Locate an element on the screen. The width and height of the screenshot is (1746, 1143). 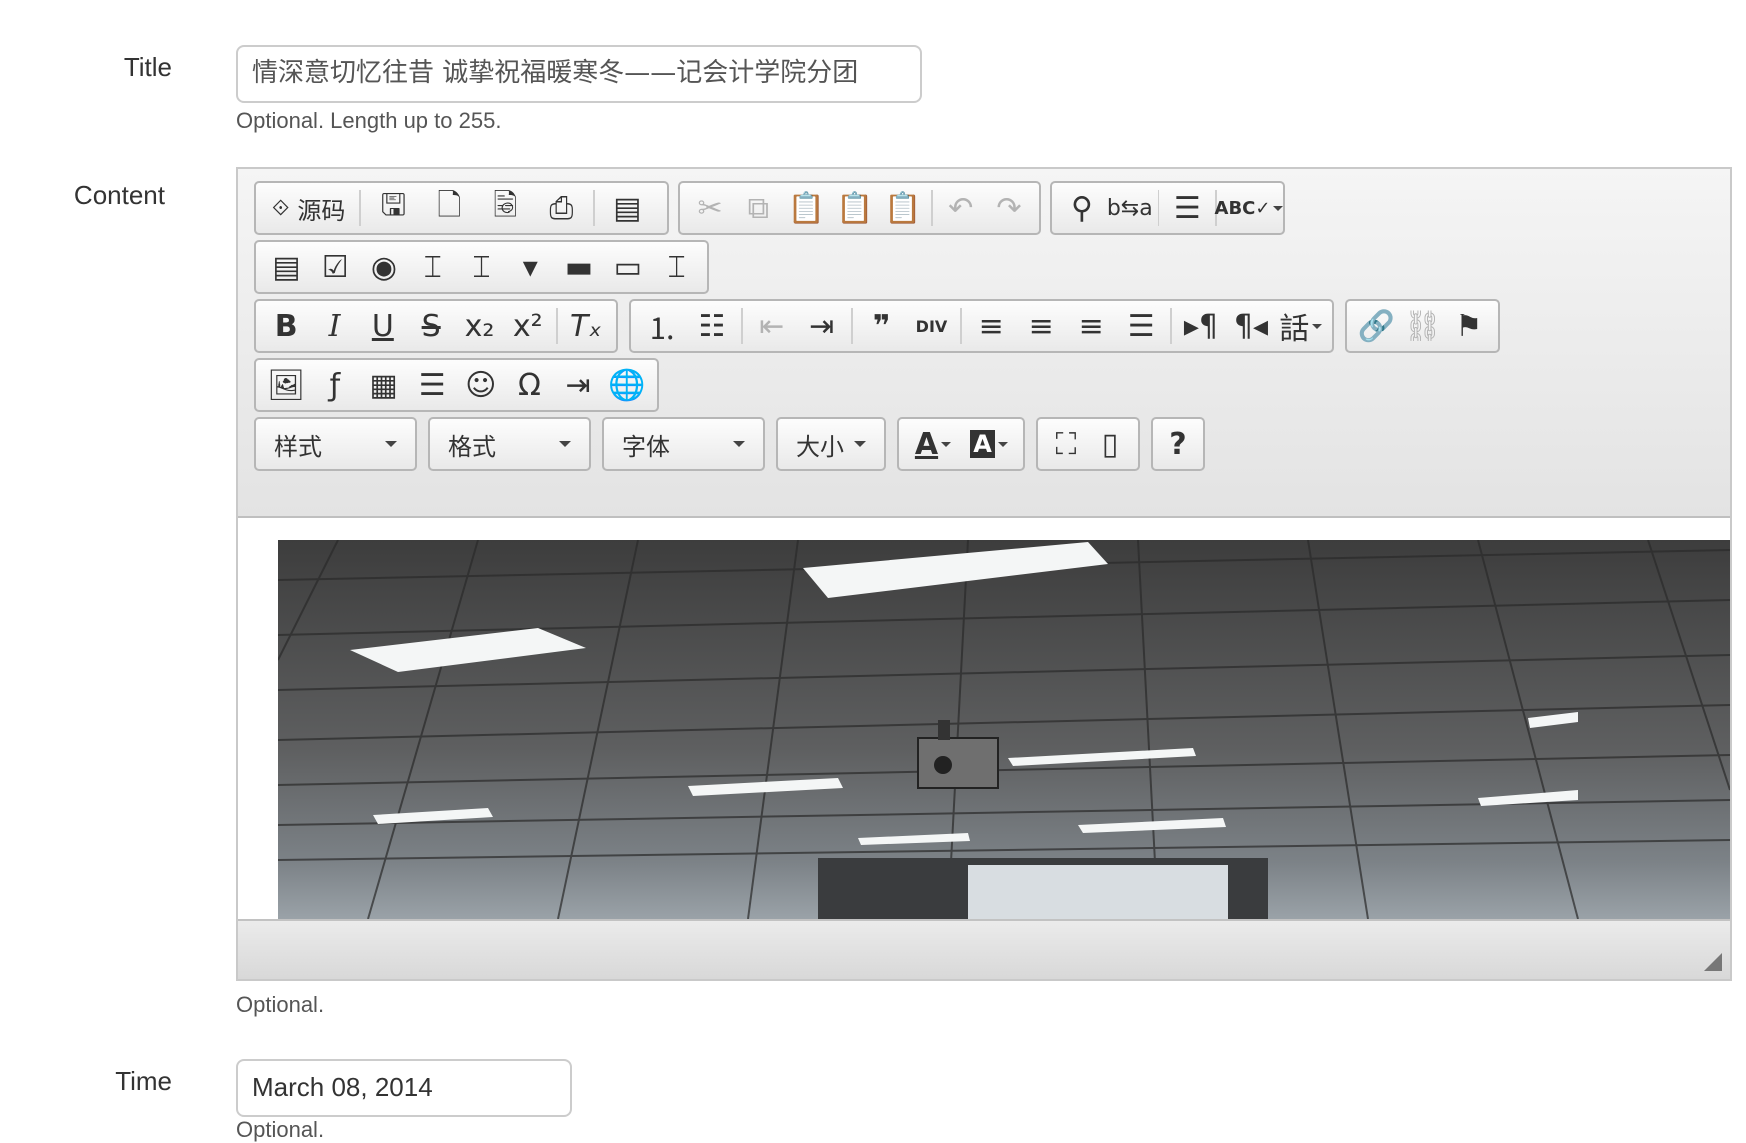
align-center-button: ≡ is located at coordinates (1041, 326).